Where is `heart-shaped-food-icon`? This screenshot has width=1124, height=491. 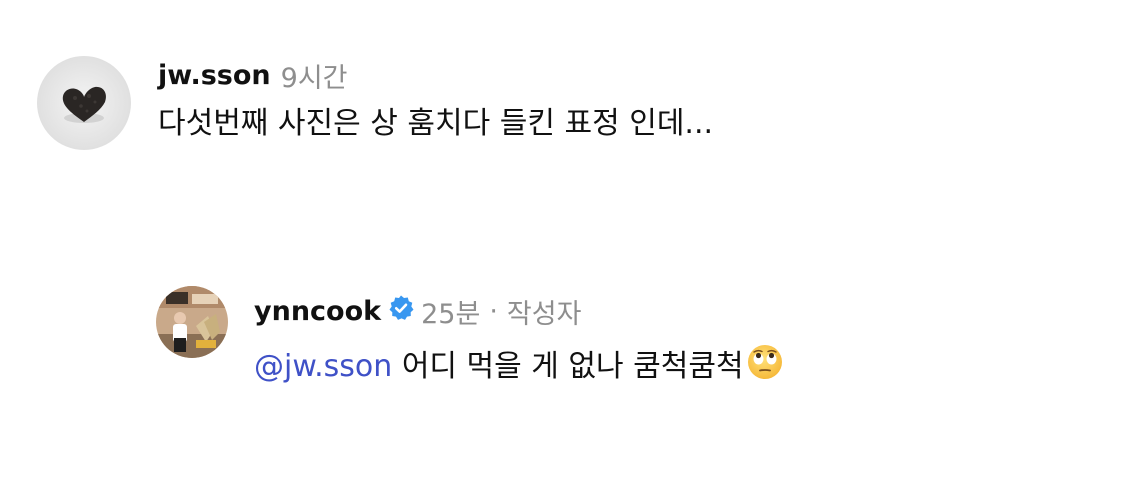
heart-shaped-food-icon is located at coordinates (84, 103).